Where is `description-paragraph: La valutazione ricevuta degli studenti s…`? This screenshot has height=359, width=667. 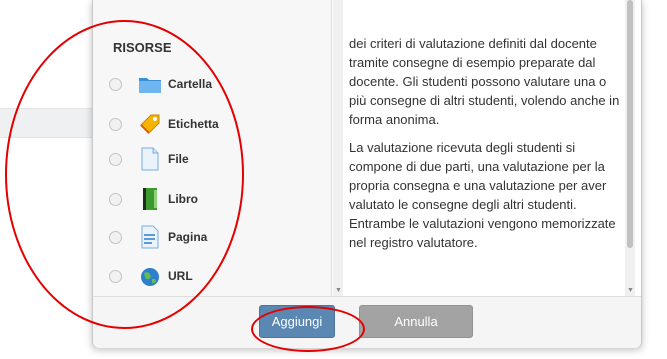 description-paragraph: La valutazione ricevuta degli studenti s… is located at coordinates (482, 195).